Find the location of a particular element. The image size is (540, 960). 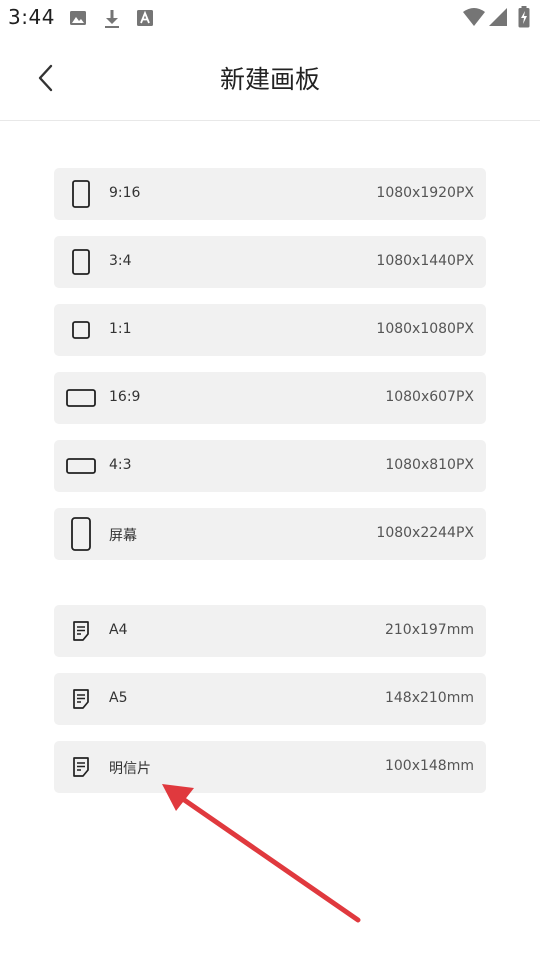

font-a-icon is located at coordinates (145, 20).